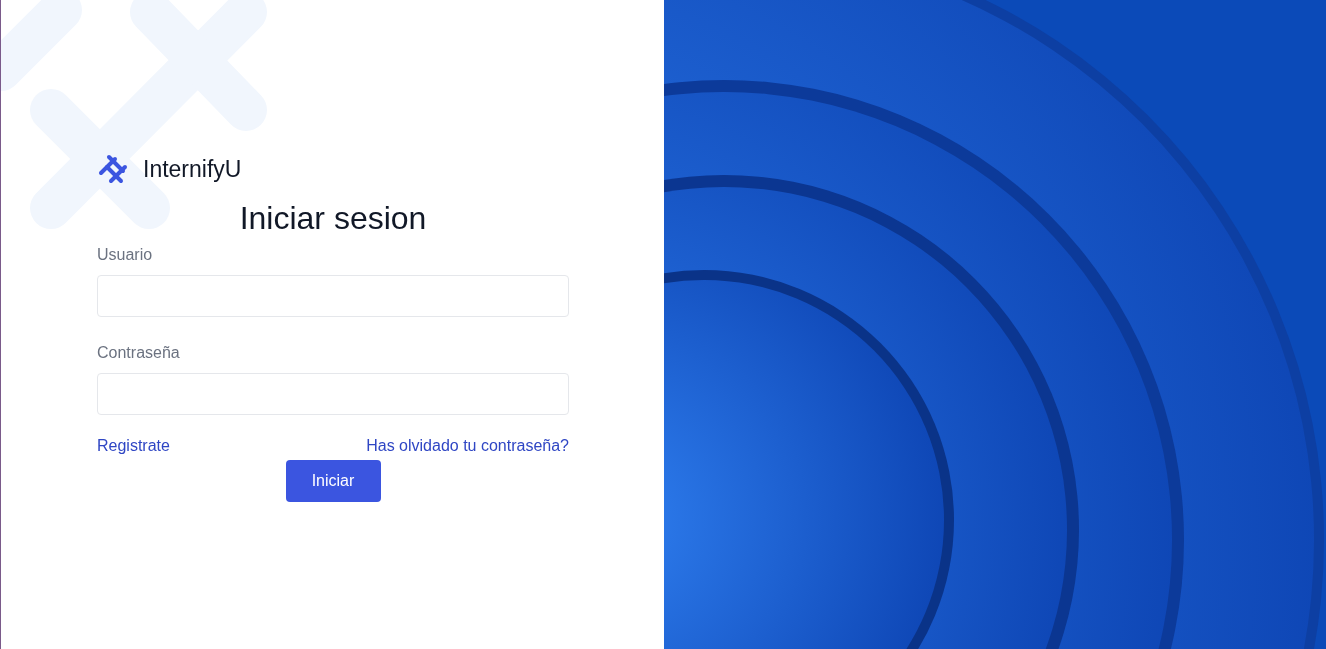 The height and width of the screenshot is (649, 1326). Describe the element at coordinates (333, 481) in the screenshot. I see `login-button: Iniciar` at that location.